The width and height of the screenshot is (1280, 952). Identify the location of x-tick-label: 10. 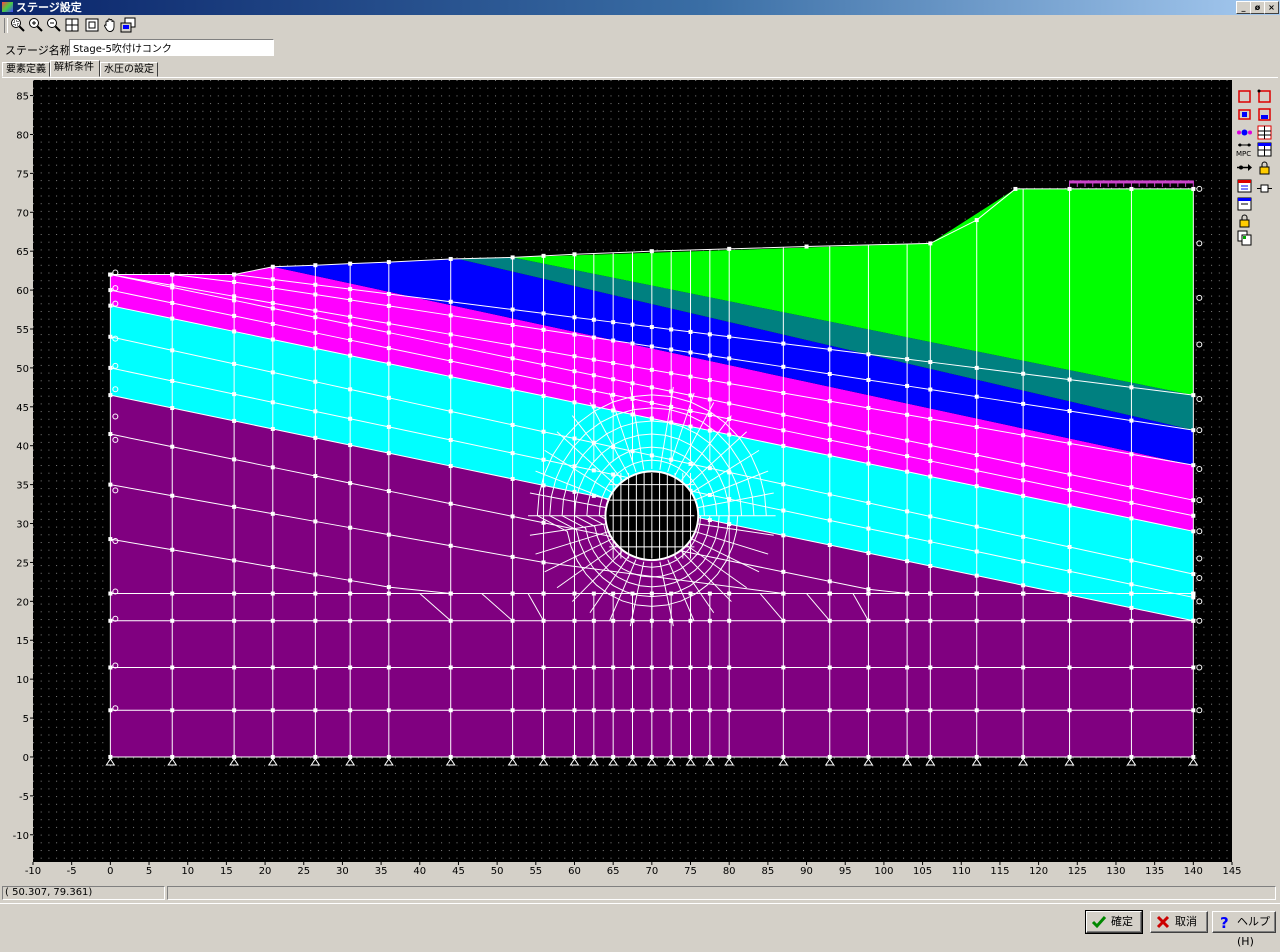
(187, 871).